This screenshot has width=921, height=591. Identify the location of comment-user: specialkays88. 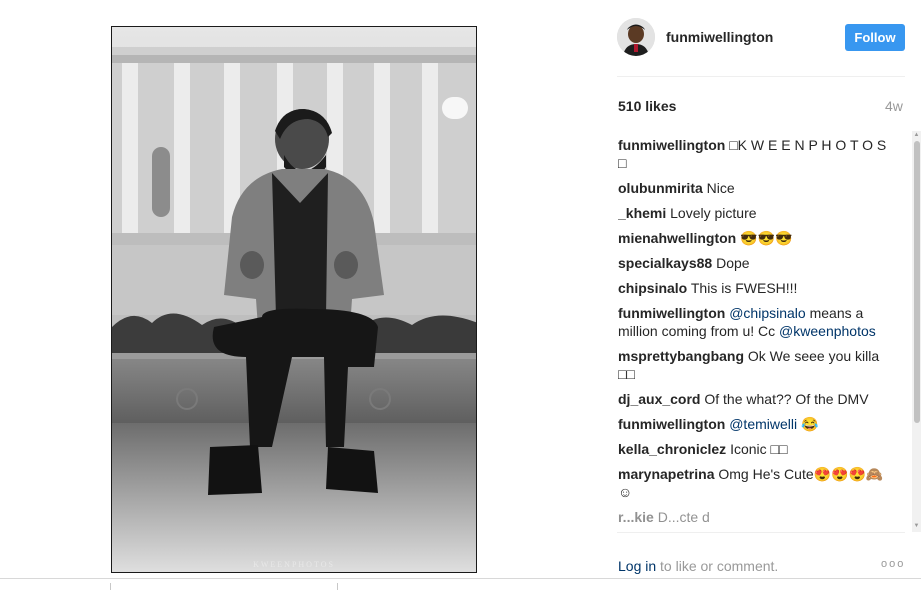
(665, 263).